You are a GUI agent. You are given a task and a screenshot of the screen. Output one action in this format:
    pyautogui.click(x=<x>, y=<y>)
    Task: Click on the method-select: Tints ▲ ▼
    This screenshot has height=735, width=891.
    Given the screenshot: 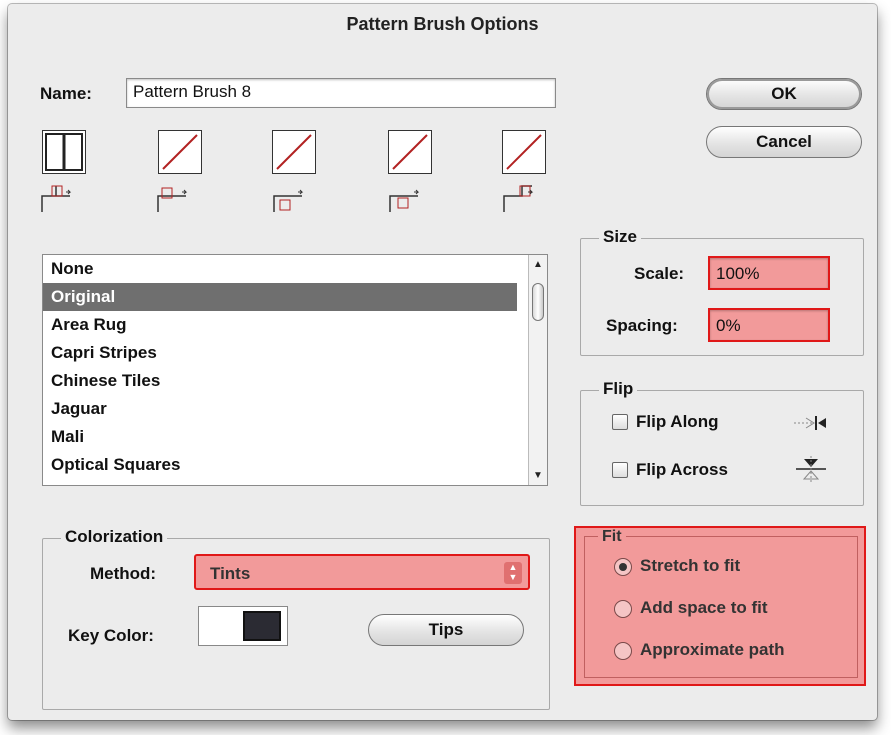 What is the action you would take?
    pyautogui.click(x=362, y=572)
    